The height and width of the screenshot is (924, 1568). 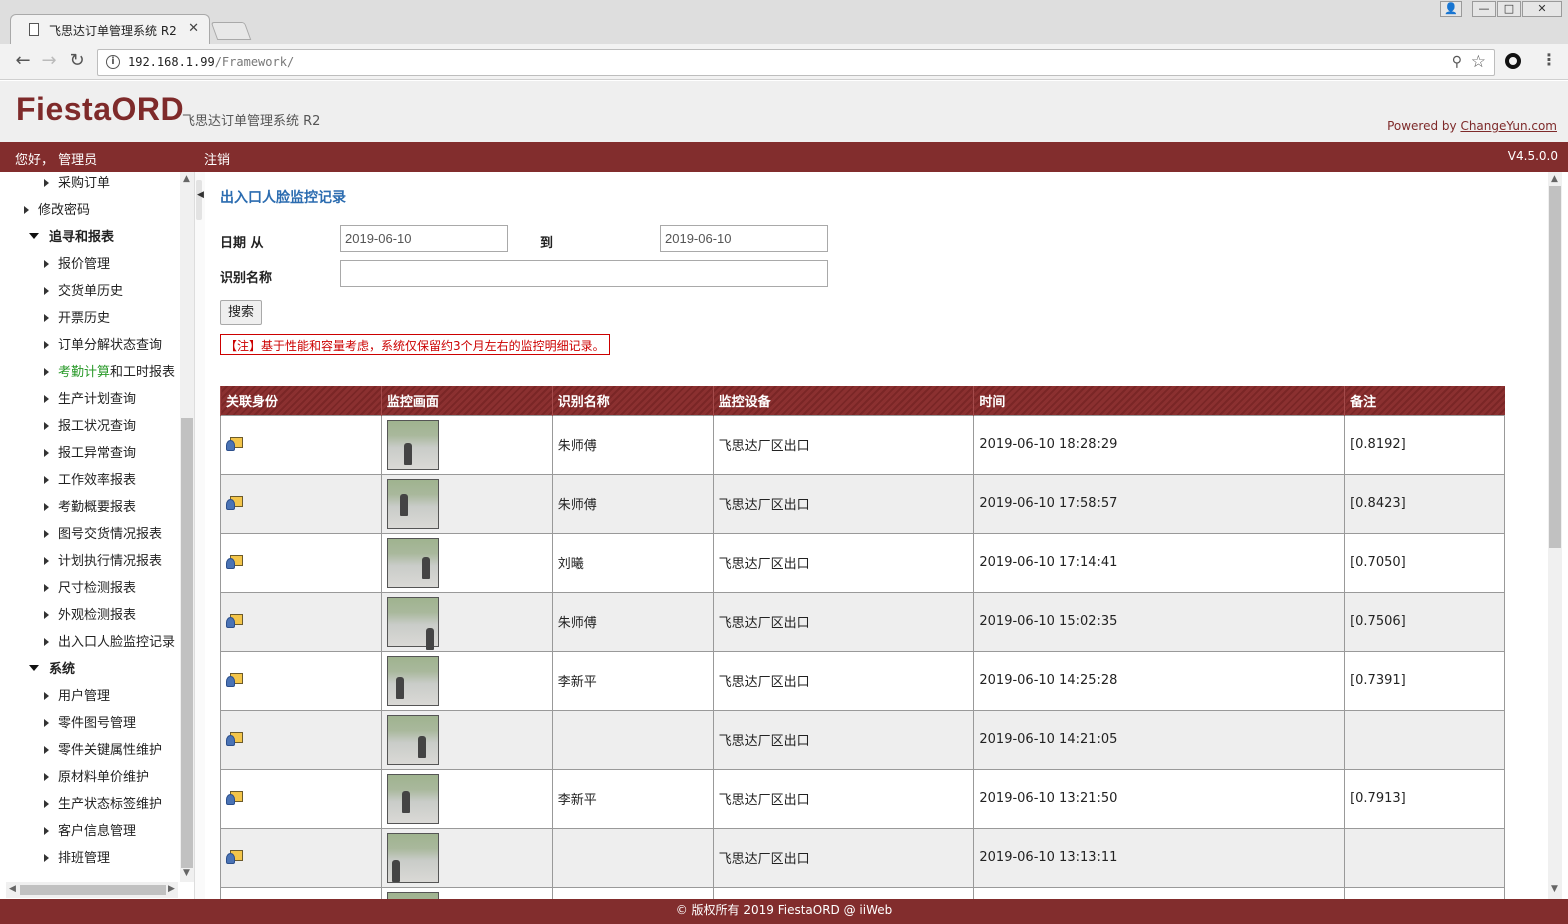 I want to click on sidebar-splitter: ◀, so click(x=200, y=535).